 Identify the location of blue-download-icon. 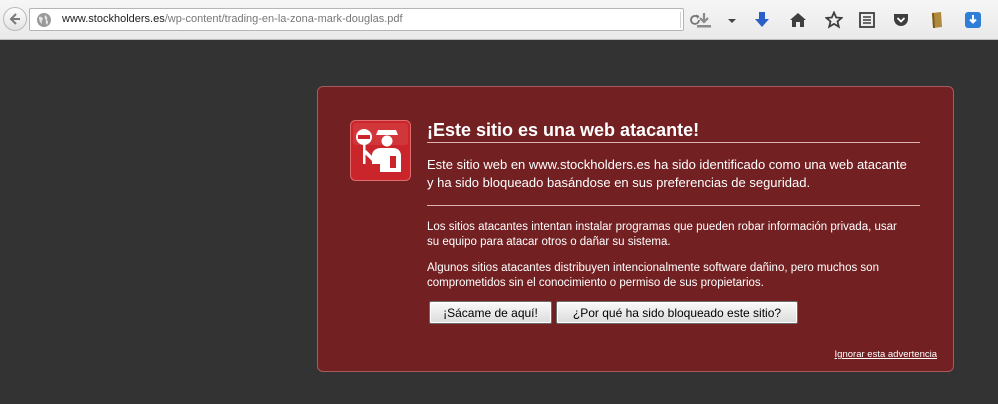
(973, 20).